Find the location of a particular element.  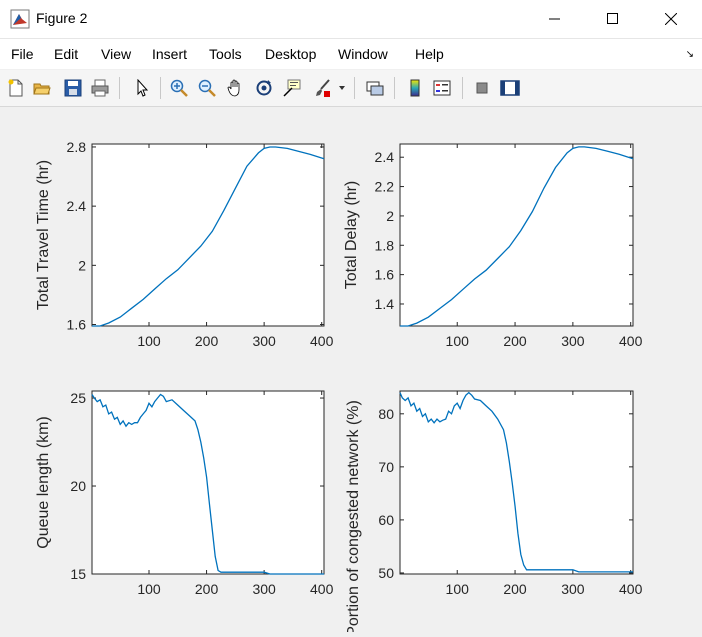

y-tick-label: 20 is located at coordinates (78, 486).